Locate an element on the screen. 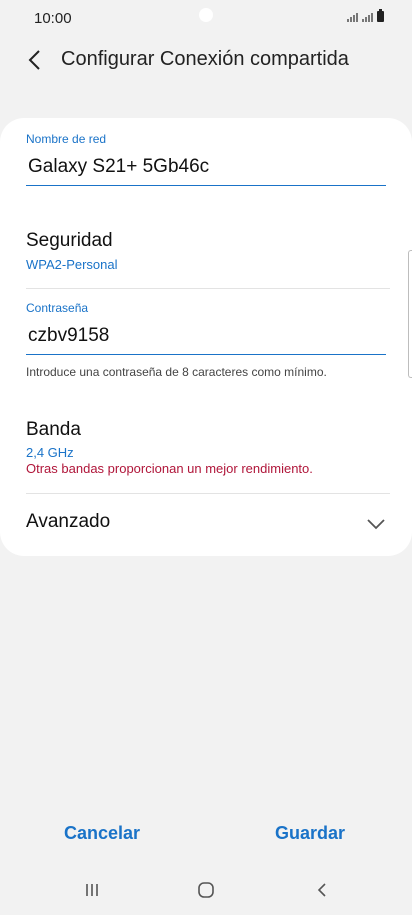  recent-apps-icon is located at coordinates (92, 890).